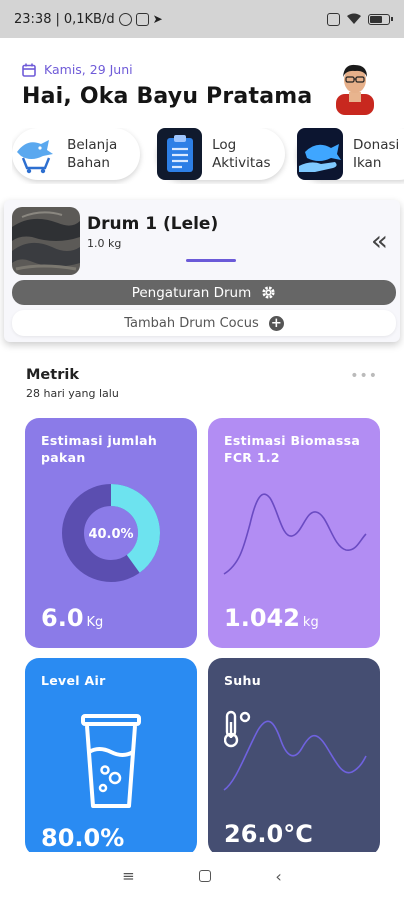 This screenshot has height=900, width=404. Describe the element at coordinates (268, 292) in the screenshot. I see `gear-icon` at that location.